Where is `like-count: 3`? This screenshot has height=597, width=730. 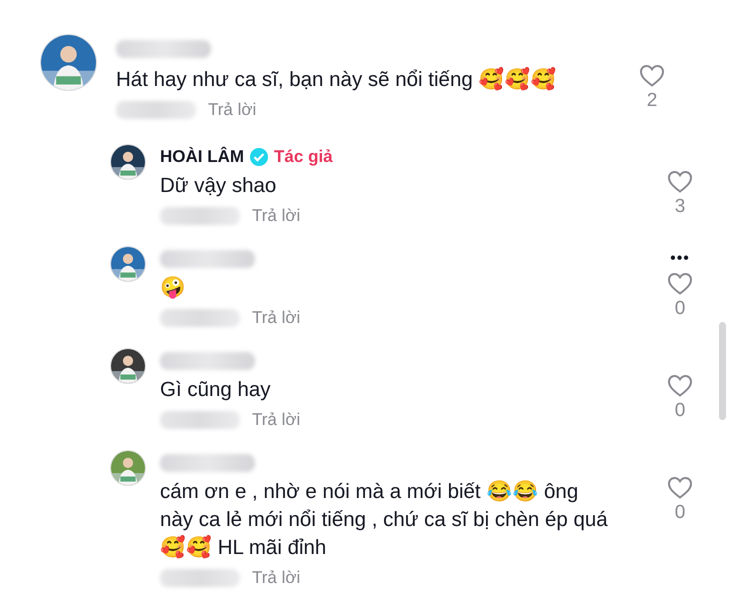 like-count: 3 is located at coordinates (680, 207).